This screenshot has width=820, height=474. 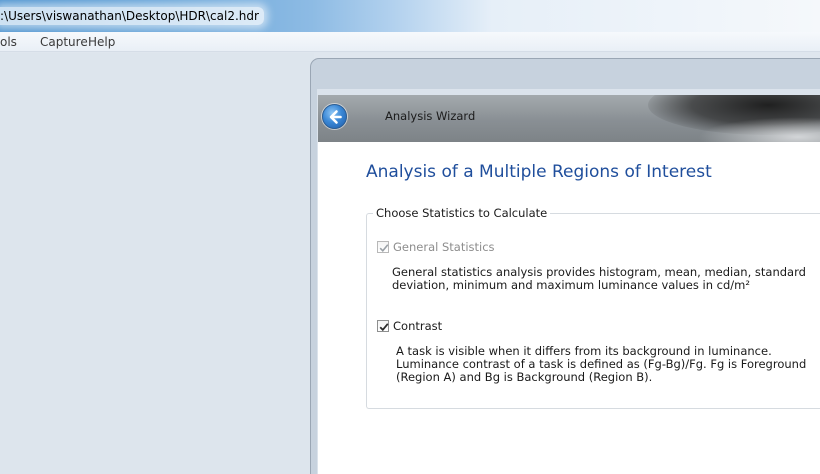 What do you see at coordinates (444, 247) in the screenshot?
I see `general-statistics-label: General Statistics` at bounding box center [444, 247].